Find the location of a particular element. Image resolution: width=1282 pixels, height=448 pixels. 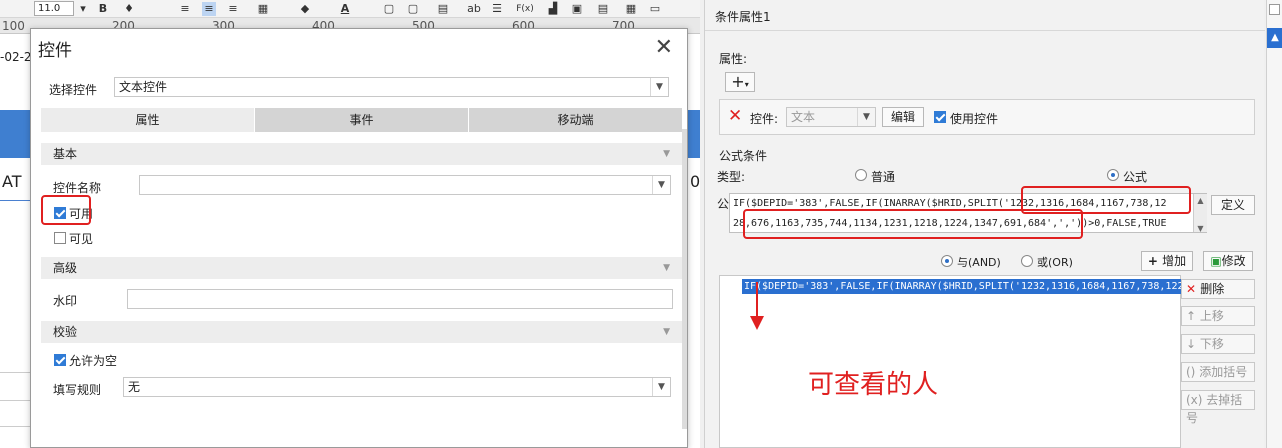

font-size-combo: 11.0 is located at coordinates (54, 8).